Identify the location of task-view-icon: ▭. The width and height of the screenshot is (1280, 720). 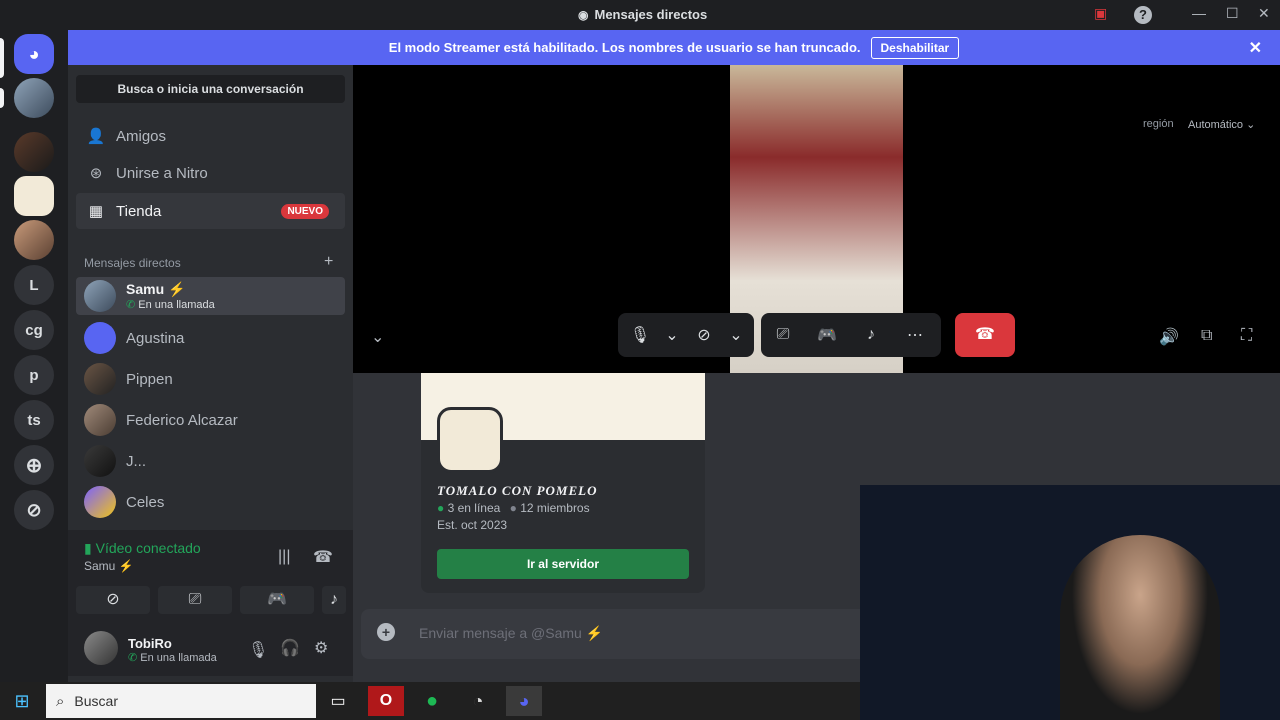
(338, 701).